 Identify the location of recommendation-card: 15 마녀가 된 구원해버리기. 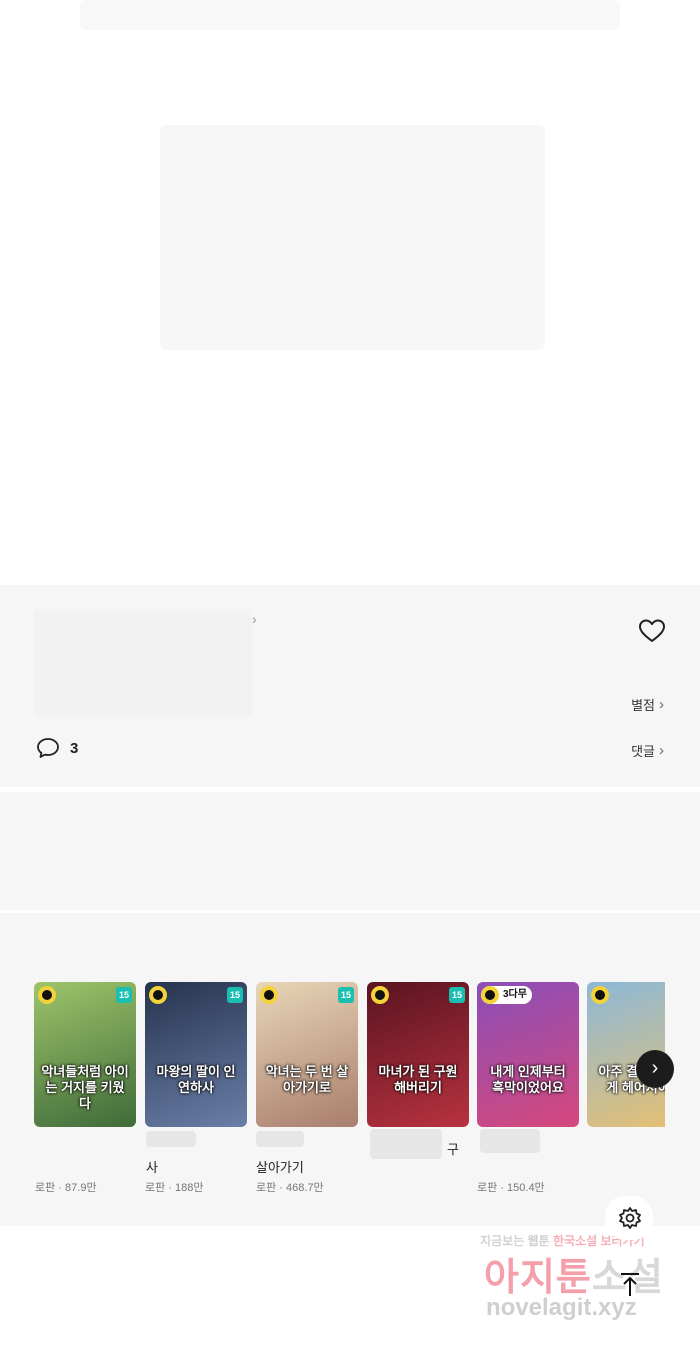
(418, 1054).